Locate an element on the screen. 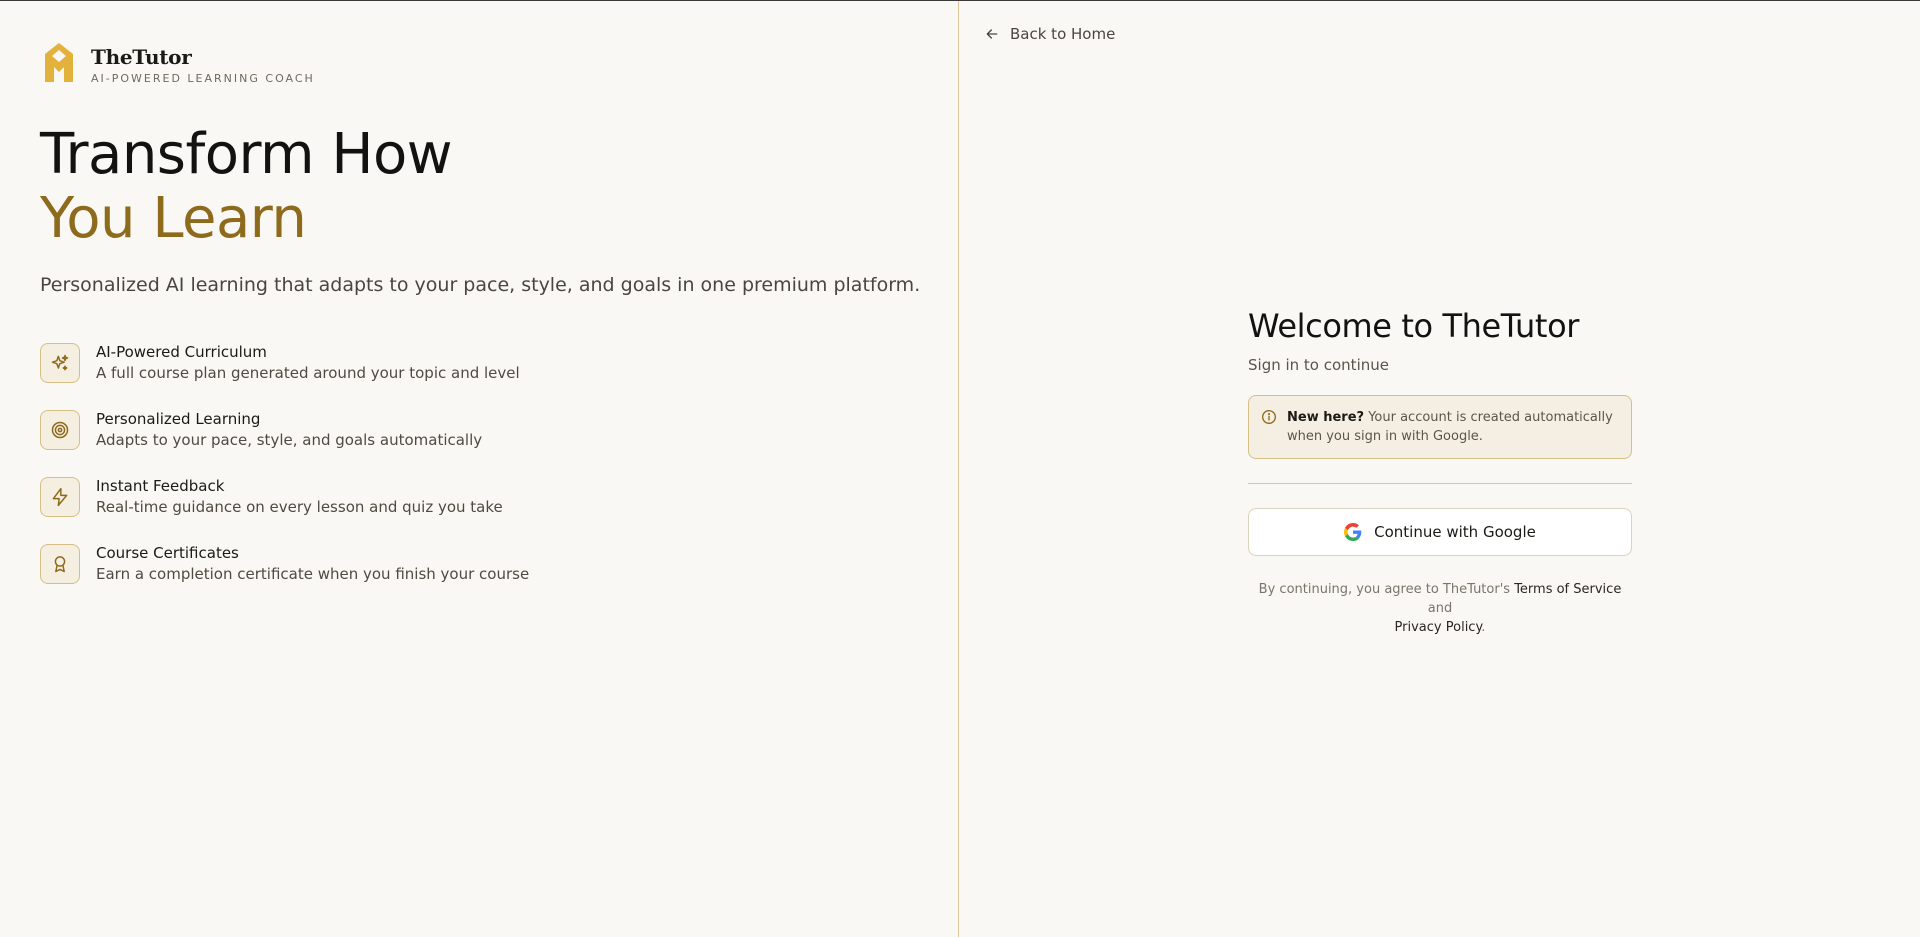 This screenshot has height=937, width=1920. legal-middle: and is located at coordinates (1440, 608).